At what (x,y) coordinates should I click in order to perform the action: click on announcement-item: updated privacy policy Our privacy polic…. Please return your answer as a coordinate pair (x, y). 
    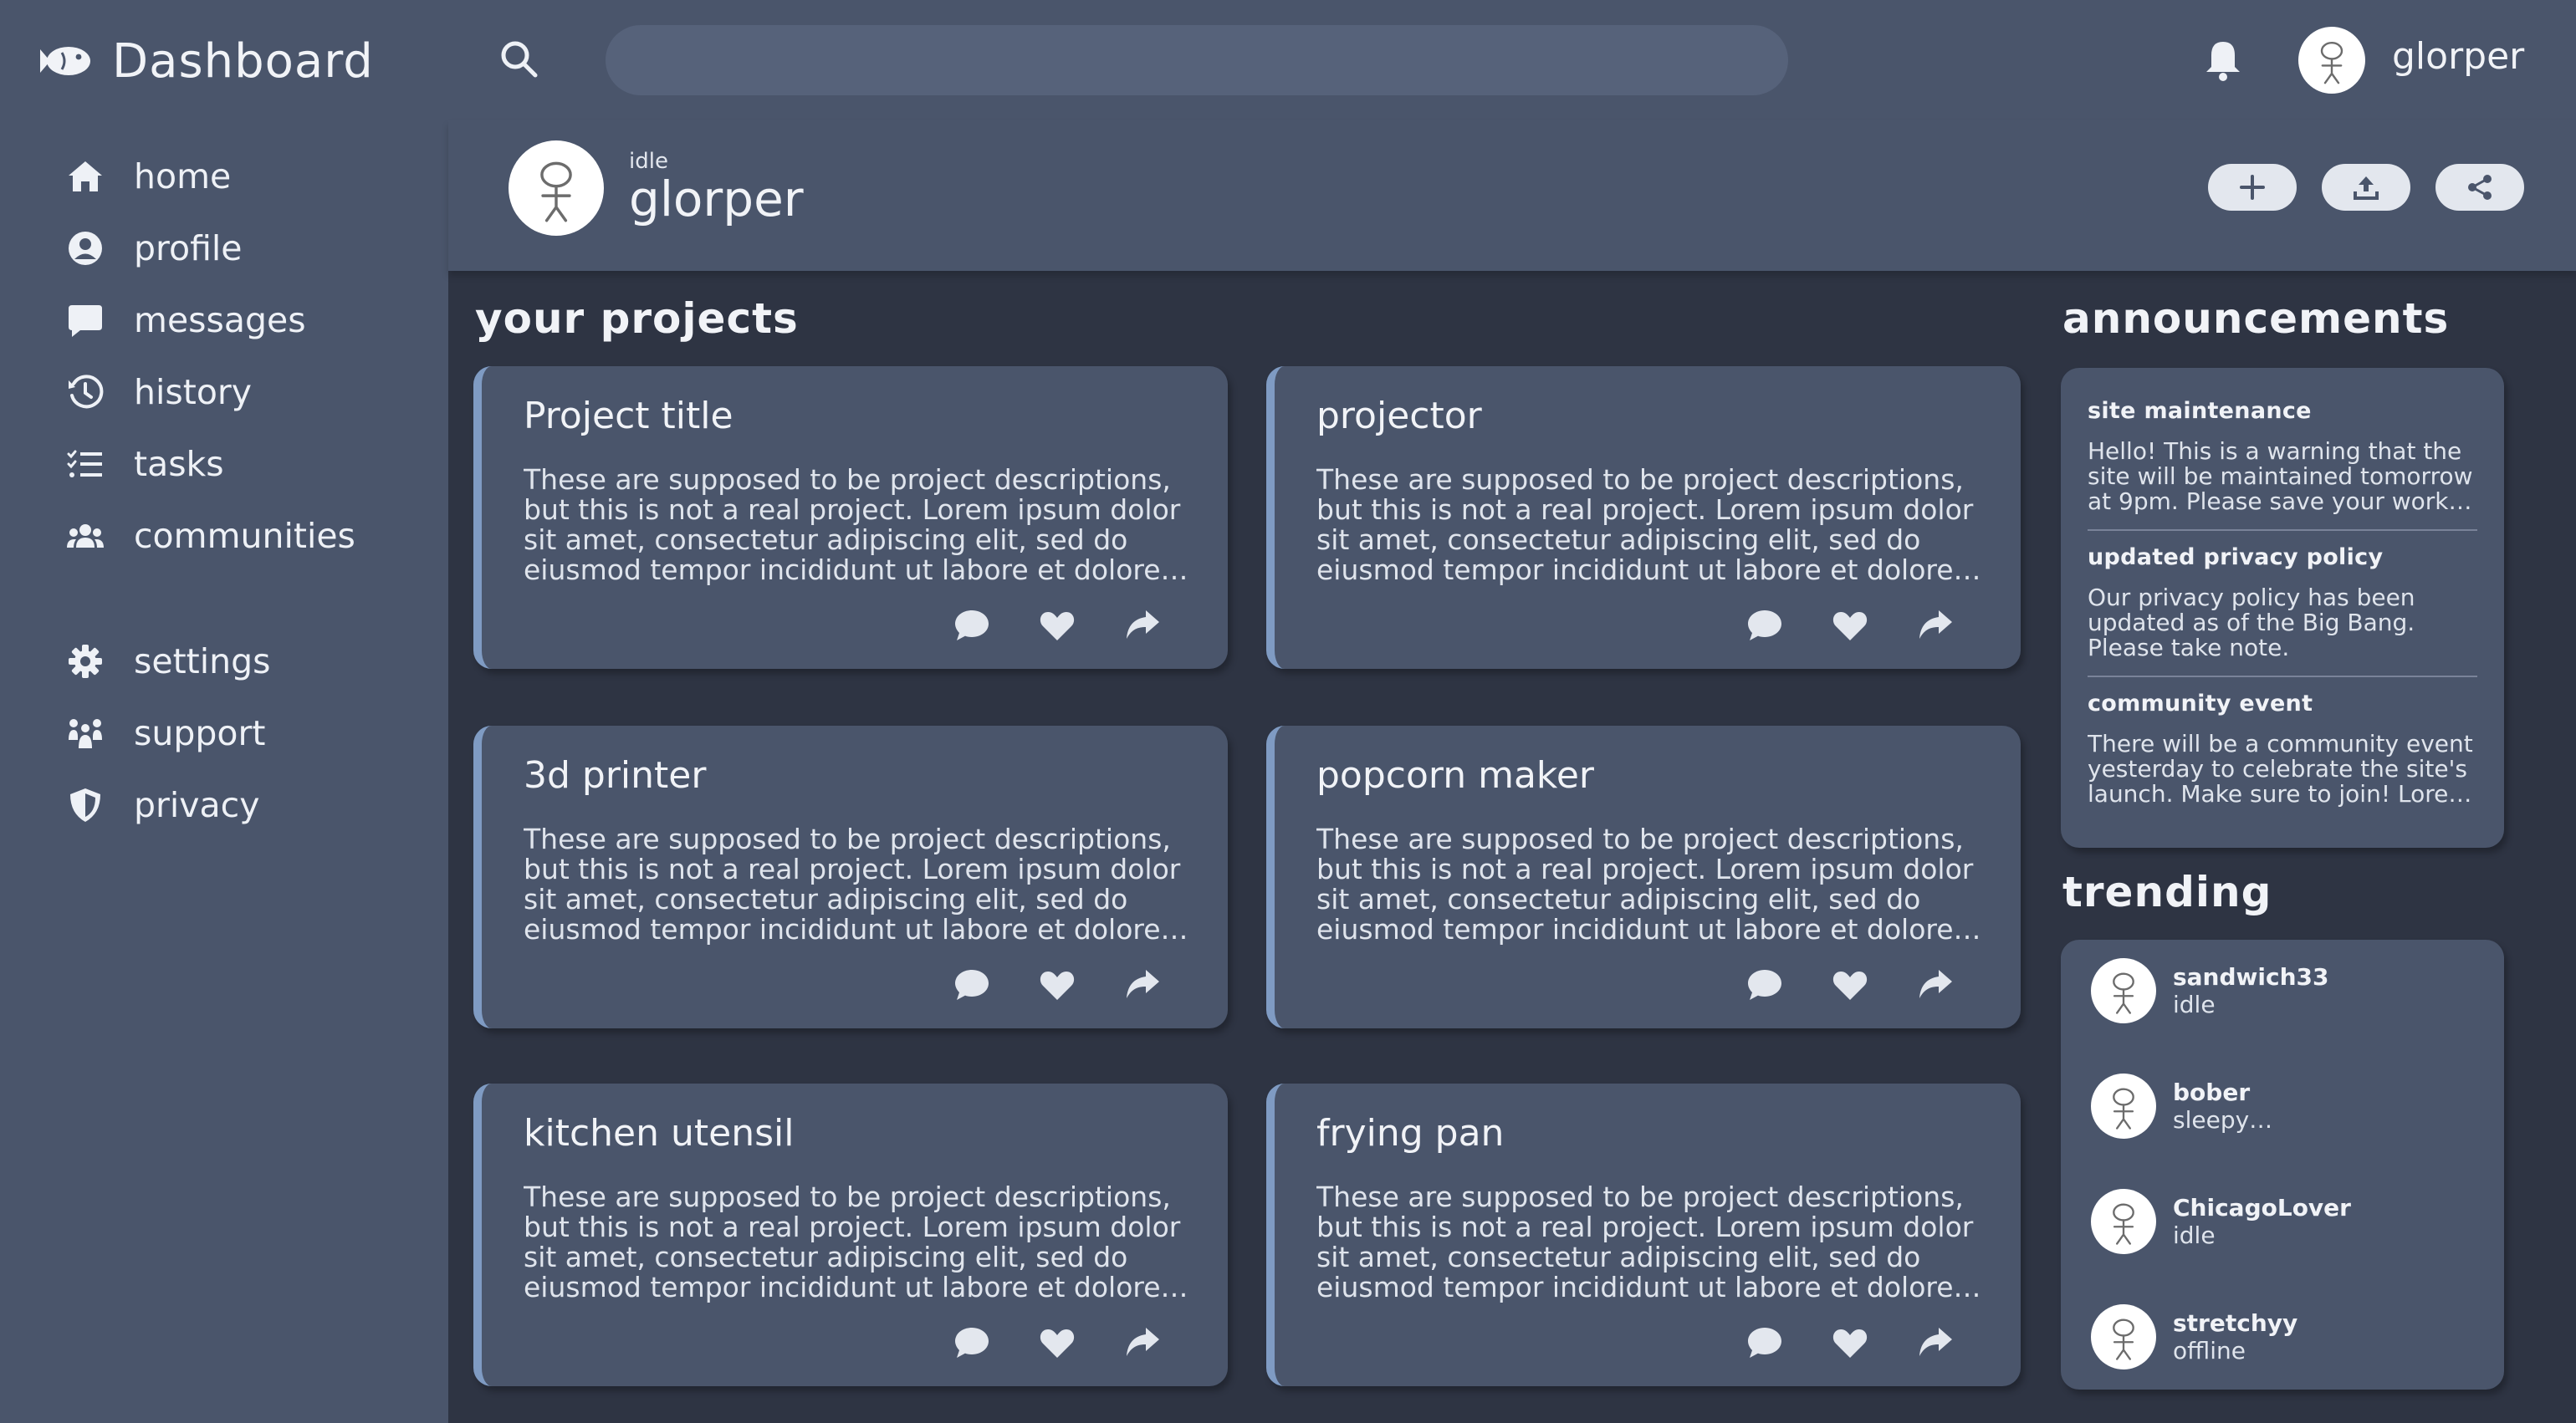
    Looking at the image, I should click on (2282, 602).